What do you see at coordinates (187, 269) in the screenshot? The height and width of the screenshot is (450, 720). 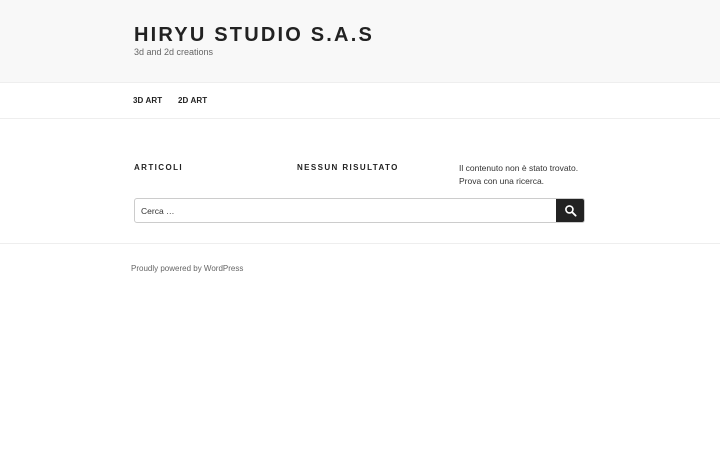 I see `powered-by-link: Proudly powered by WordPress` at bounding box center [187, 269].